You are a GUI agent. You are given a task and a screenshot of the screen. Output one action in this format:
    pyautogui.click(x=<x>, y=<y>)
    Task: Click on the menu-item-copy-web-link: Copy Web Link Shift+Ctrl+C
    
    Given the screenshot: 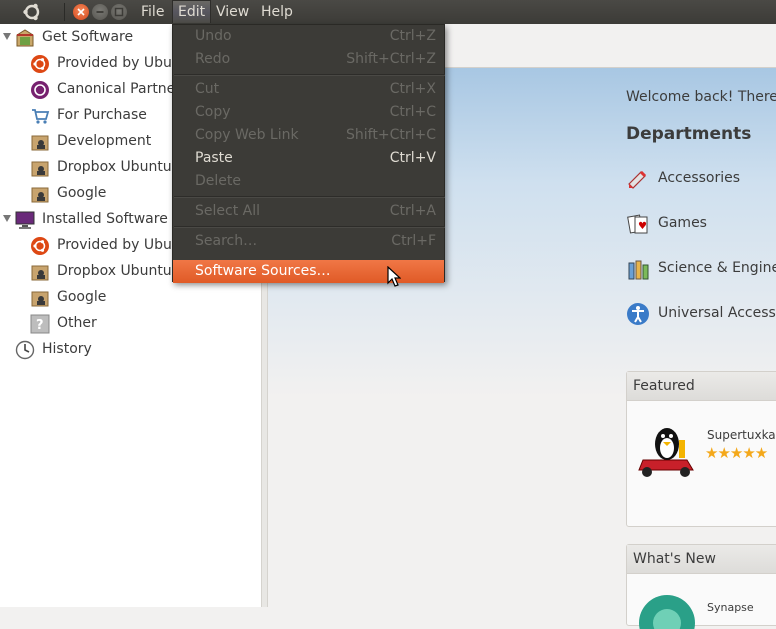 What is the action you would take?
    pyautogui.click(x=308, y=135)
    